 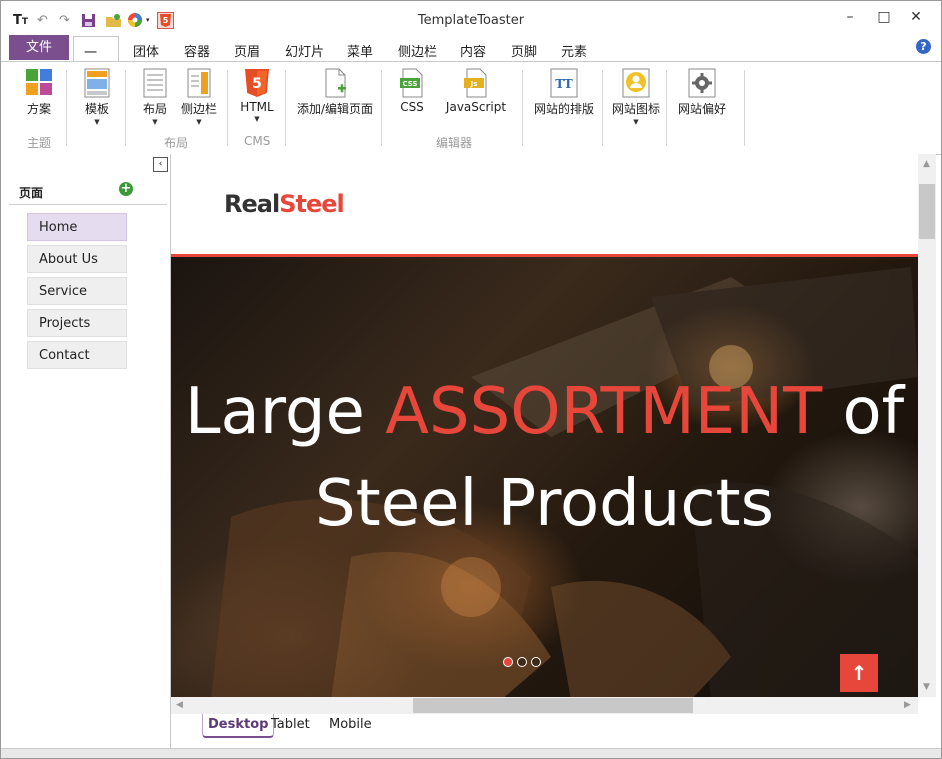 What do you see at coordinates (556, 731) in the screenshot?
I see `device-view-tabs: Desktop Tablet Mobile` at bounding box center [556, 731].